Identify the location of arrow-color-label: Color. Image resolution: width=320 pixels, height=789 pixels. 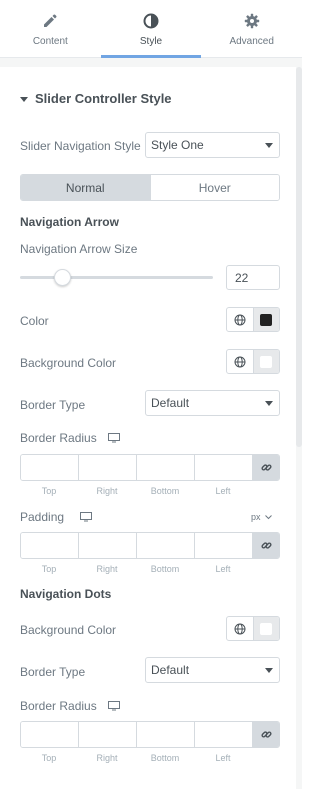
(34, 321).